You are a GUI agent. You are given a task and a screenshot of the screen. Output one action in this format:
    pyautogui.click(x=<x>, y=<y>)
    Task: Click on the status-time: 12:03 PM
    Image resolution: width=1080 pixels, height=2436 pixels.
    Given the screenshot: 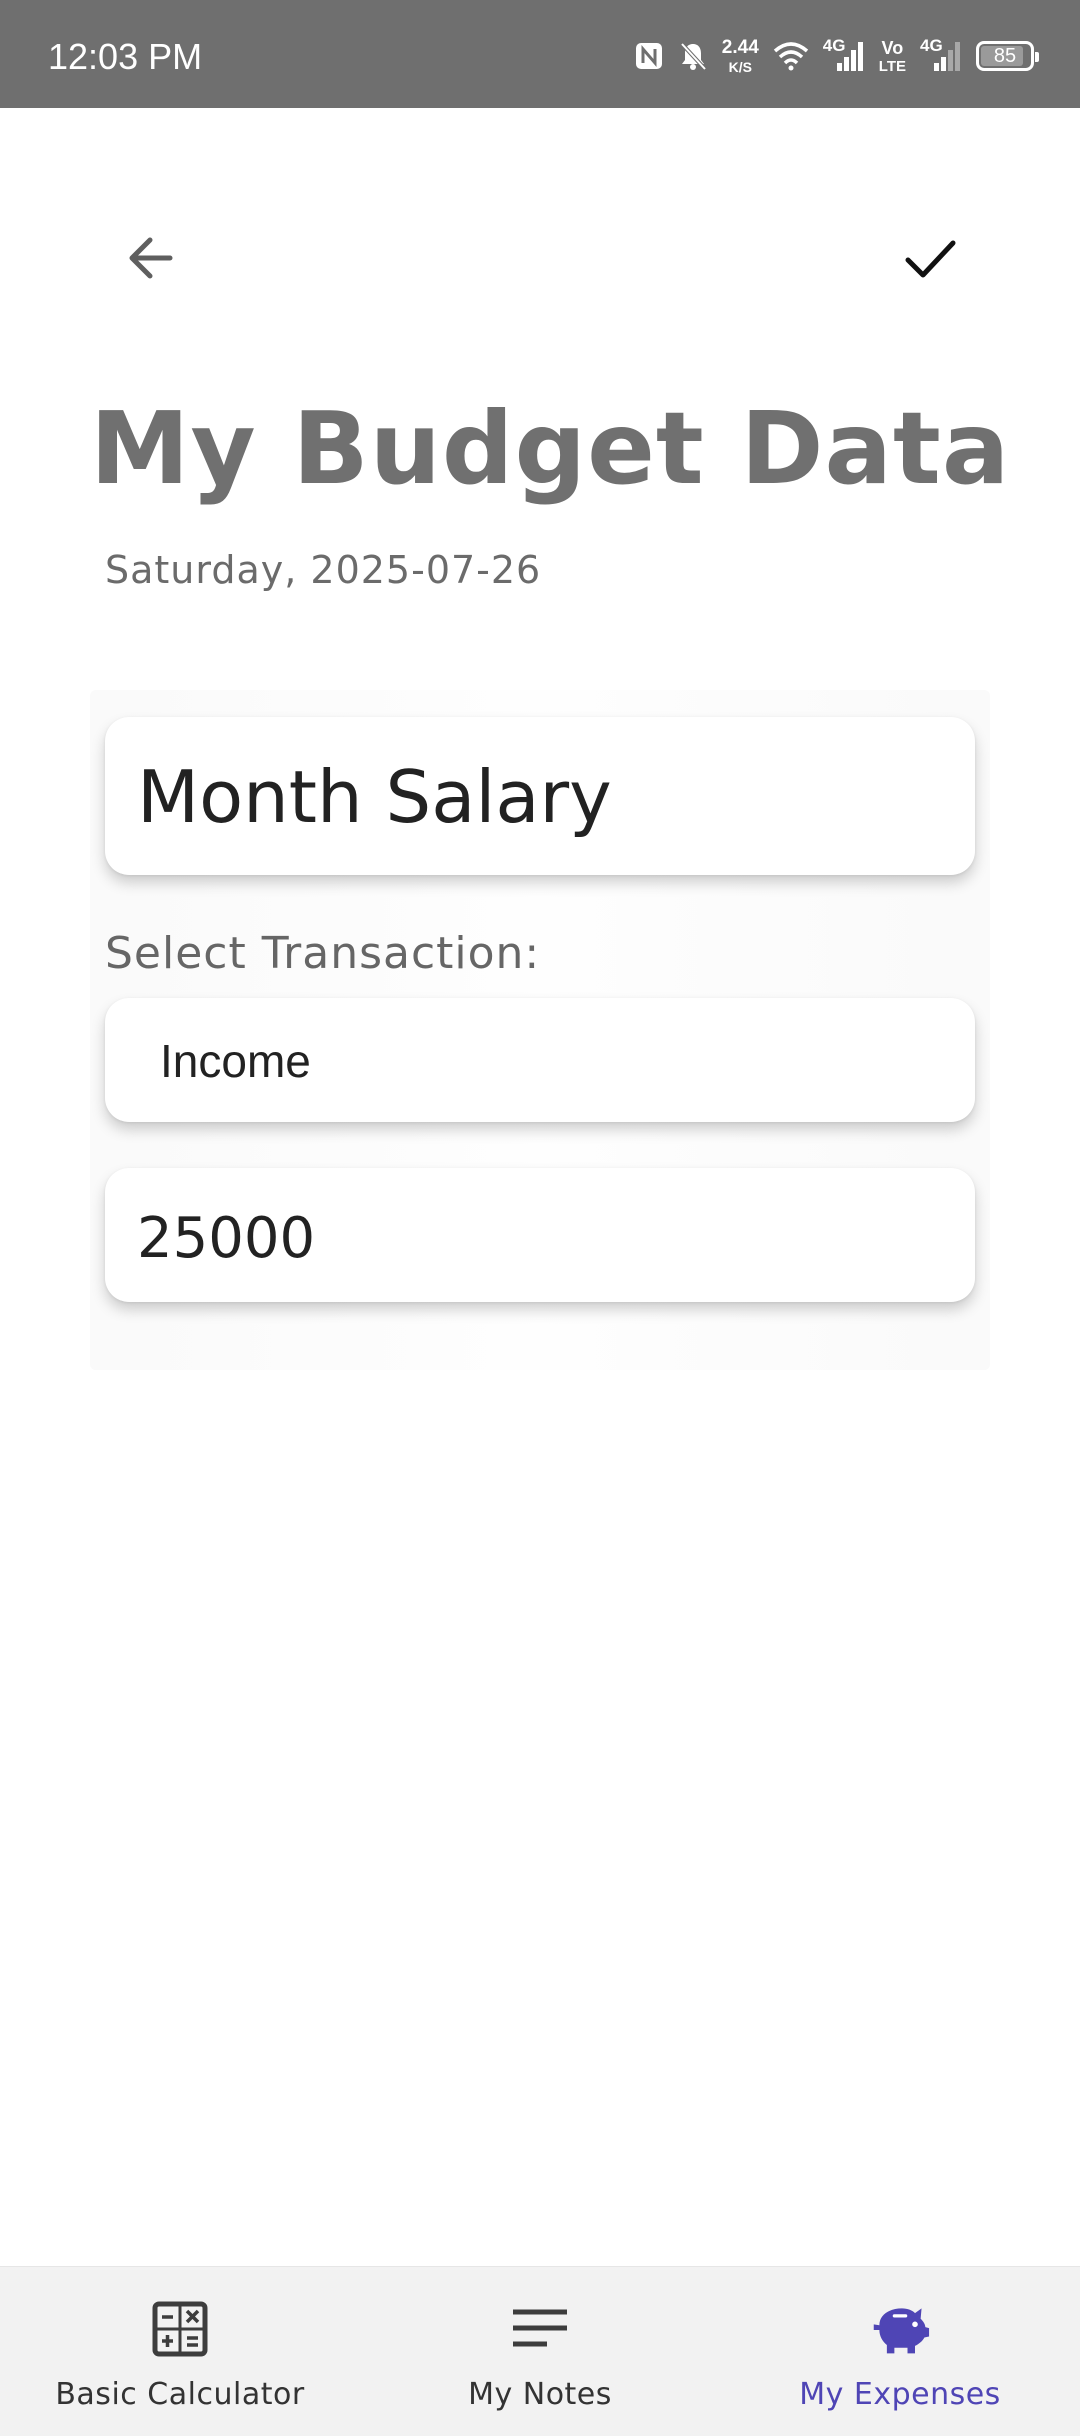 What is the action you would take?
    pyautogui.click(x=125, y=56)
    